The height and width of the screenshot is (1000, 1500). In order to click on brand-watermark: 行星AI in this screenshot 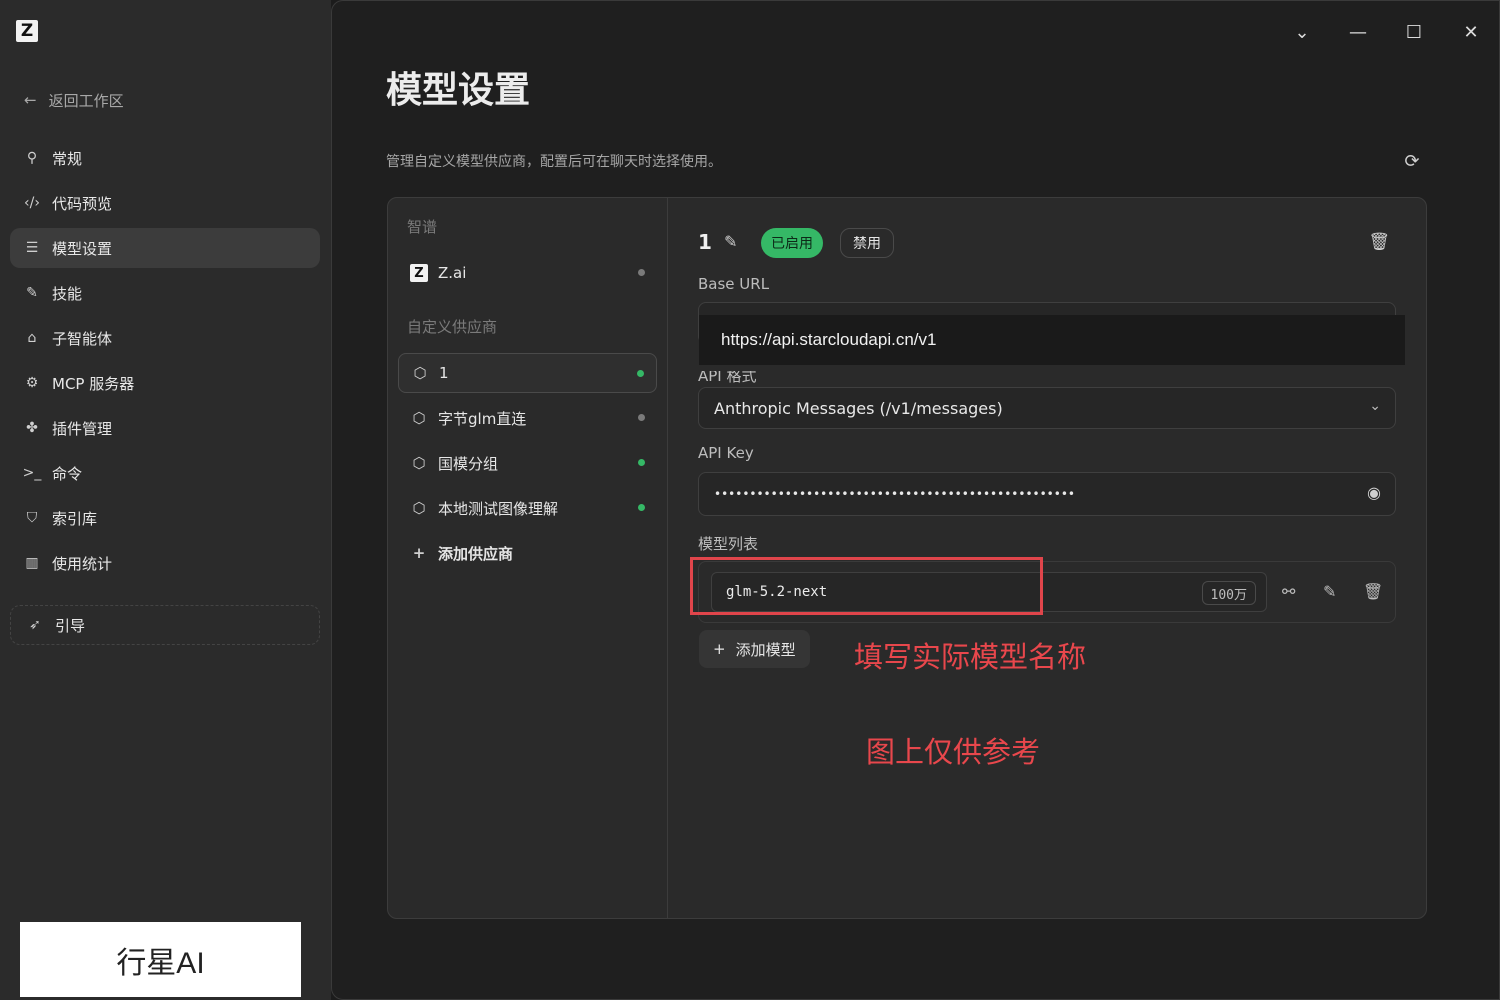, I will do `click(160, 959)`.